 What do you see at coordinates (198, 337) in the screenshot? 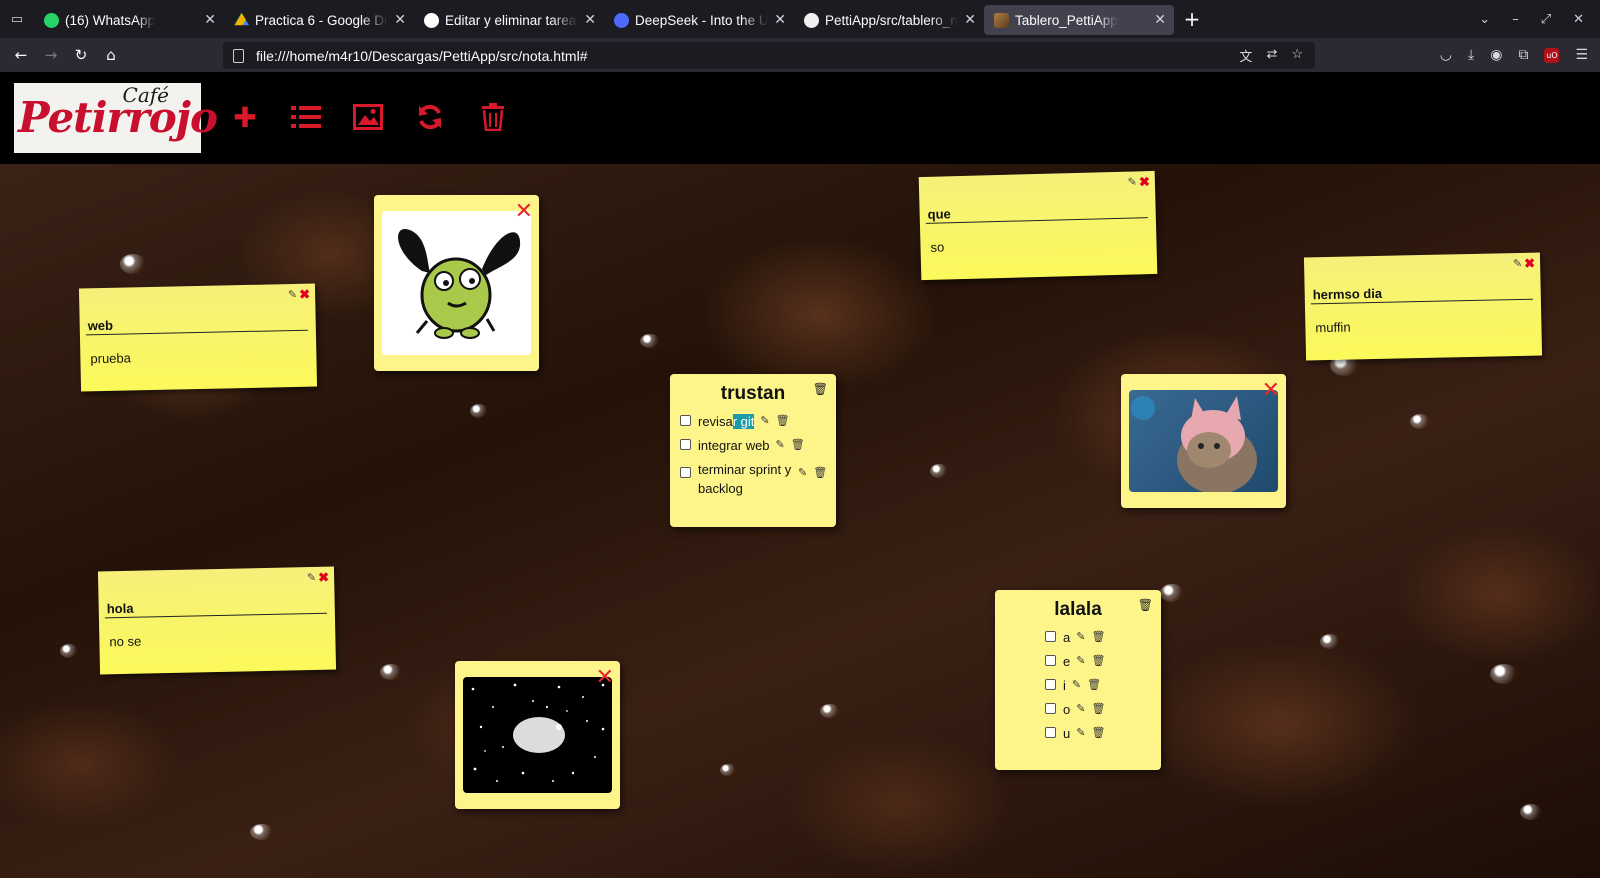
I see `sticky-note-web: ✎ ✖ web prueba` at bounding box center [198, 337].